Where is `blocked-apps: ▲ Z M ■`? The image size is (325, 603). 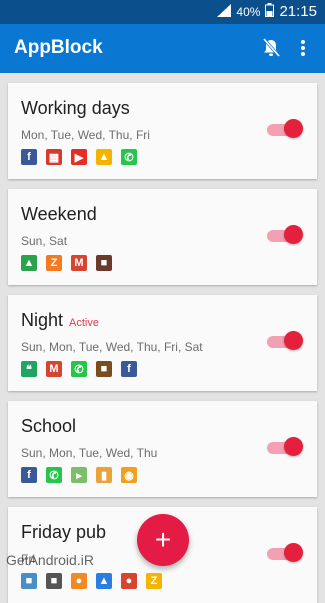
blocked-apps: ▲ Z M ■ is located at coordinates (66, 263).